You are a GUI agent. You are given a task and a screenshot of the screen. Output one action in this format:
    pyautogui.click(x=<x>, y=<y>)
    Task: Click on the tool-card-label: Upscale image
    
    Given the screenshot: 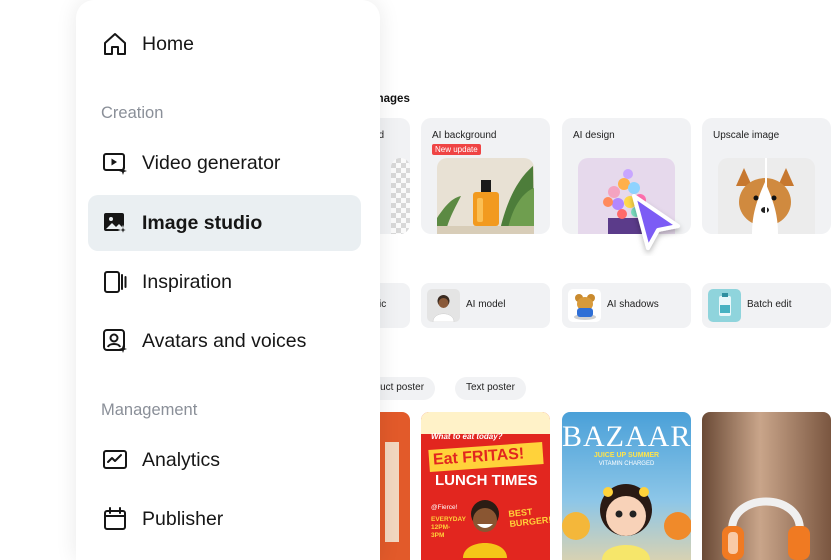 What is the action you would take?
    pyautogui.click(x=746, y=135)
    